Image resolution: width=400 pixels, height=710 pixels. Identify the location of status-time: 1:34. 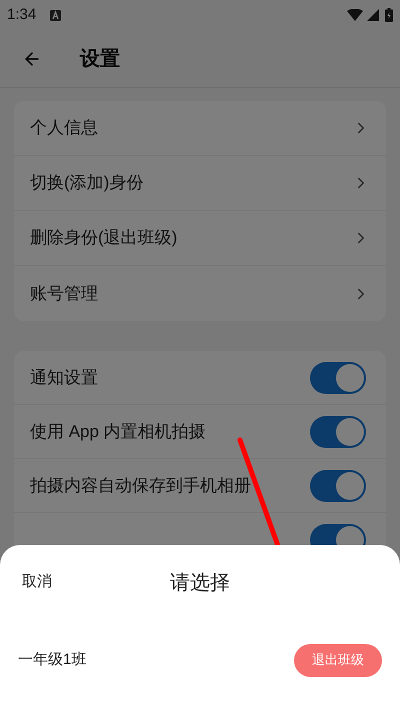
(21, 14).